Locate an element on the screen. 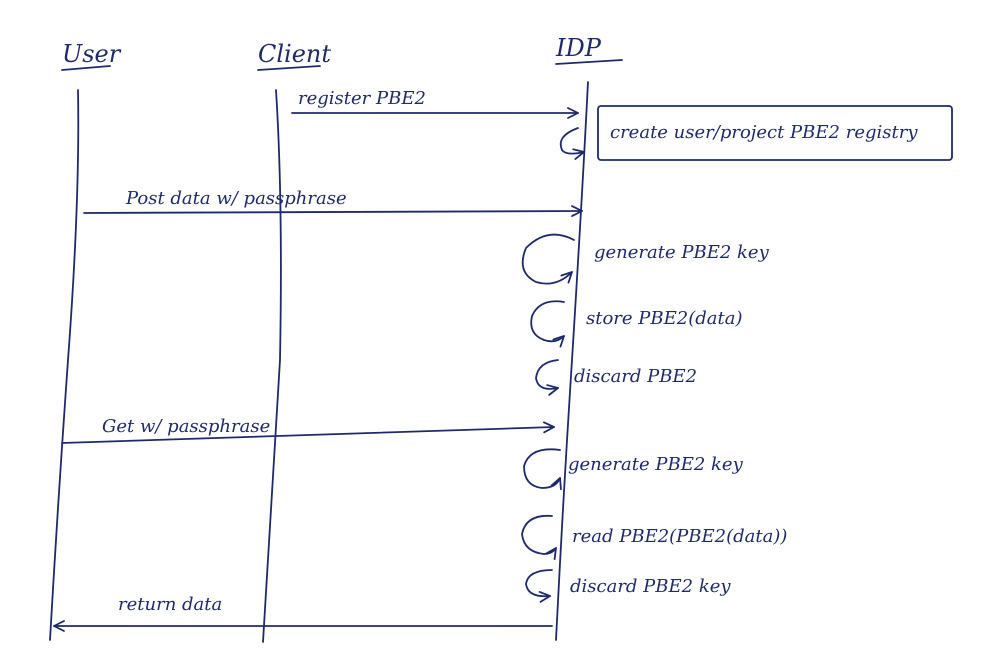  self-loop-discard-key is located at coordinates (539, 586).